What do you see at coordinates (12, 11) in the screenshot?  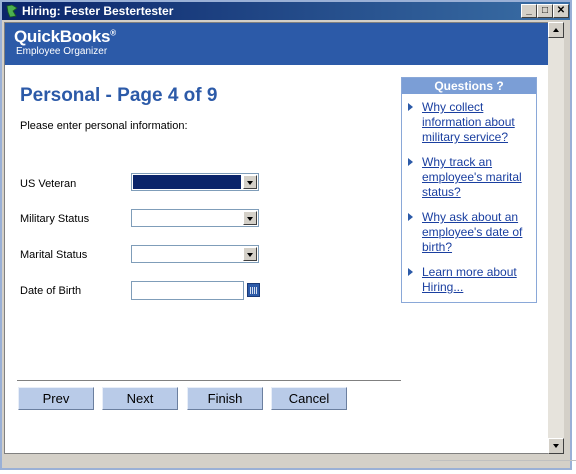 I see `app-icon` at bounding box center [12, 11].